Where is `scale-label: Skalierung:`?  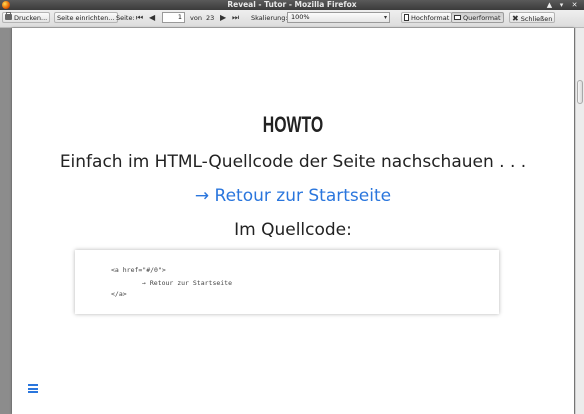
scale-label: Skalierung: is located at coordinates (269, 18).